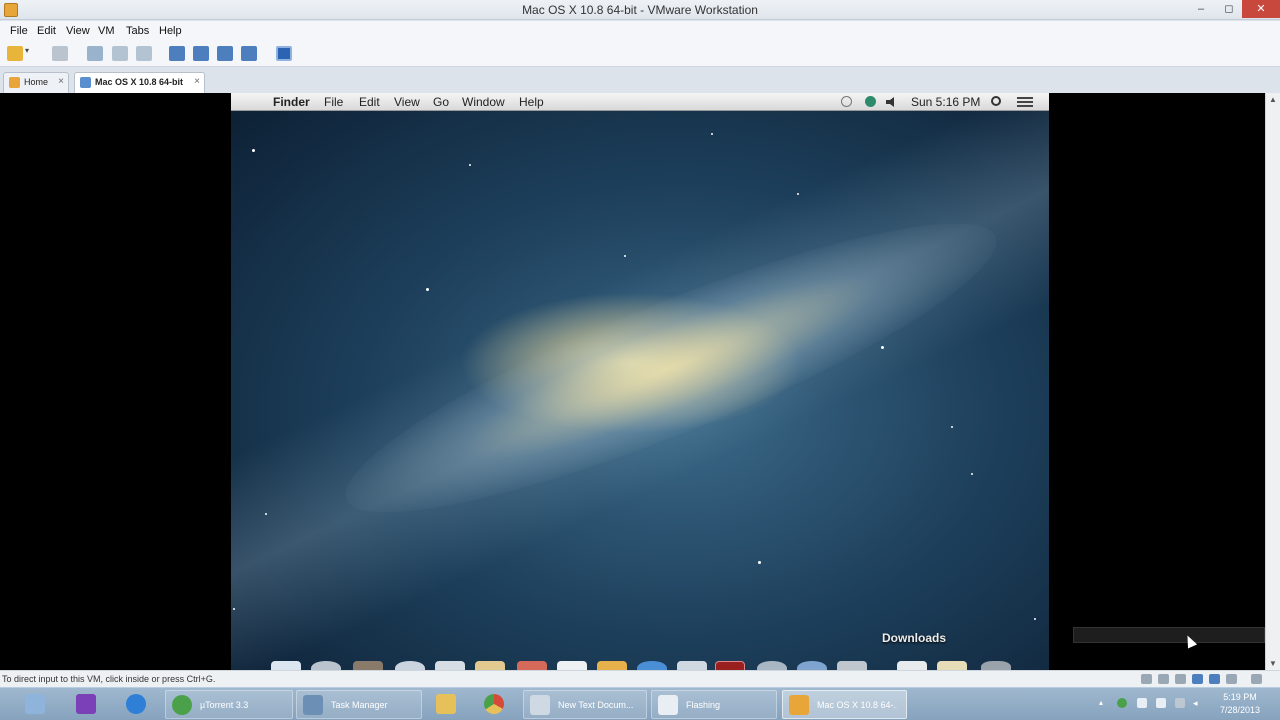  What do you see at coordinates (652, 665) in the screenshot?
I see `app-store-dock-icon` at bounding box center [652, 665].